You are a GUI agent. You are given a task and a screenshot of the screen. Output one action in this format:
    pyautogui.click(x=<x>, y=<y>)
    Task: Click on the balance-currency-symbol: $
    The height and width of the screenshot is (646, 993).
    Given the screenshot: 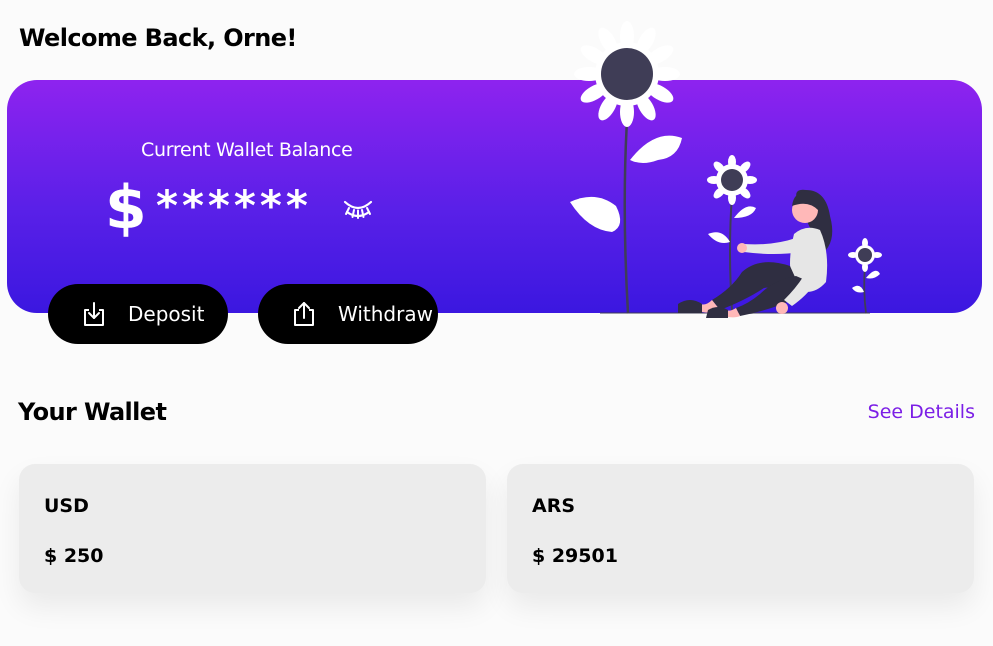 What is the action you would take?
    pyautogui.click(x=126, y=208)
    